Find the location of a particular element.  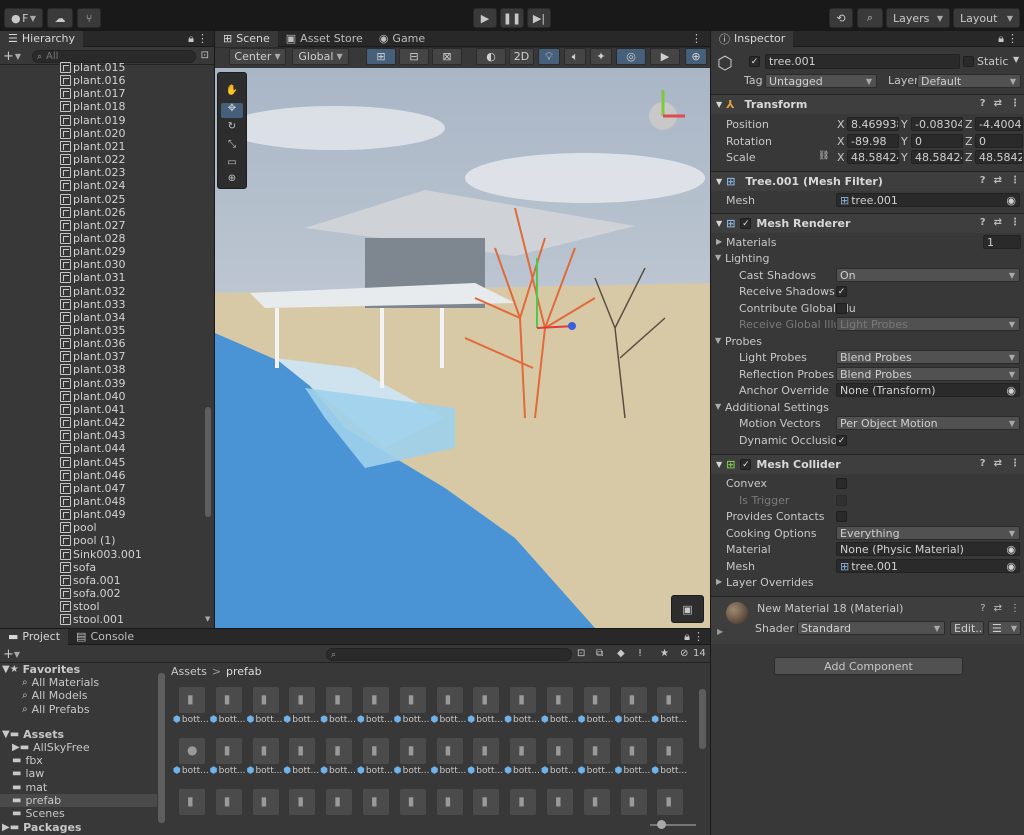

hierarchy-item: Sink003.001 is located at coordinates (102, 554).